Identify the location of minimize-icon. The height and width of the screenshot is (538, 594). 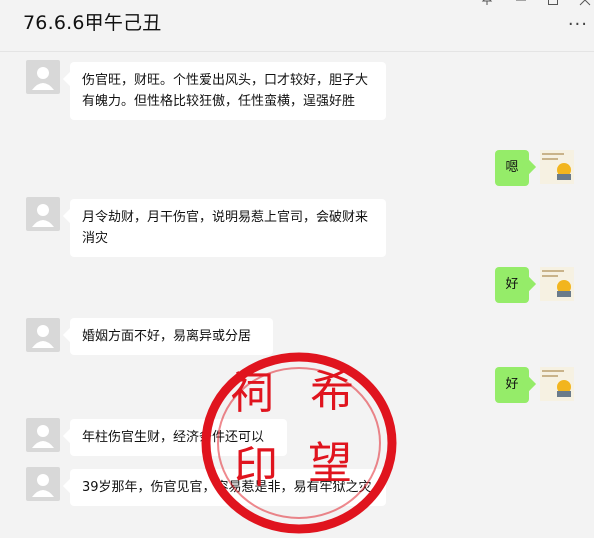
(521, 4).